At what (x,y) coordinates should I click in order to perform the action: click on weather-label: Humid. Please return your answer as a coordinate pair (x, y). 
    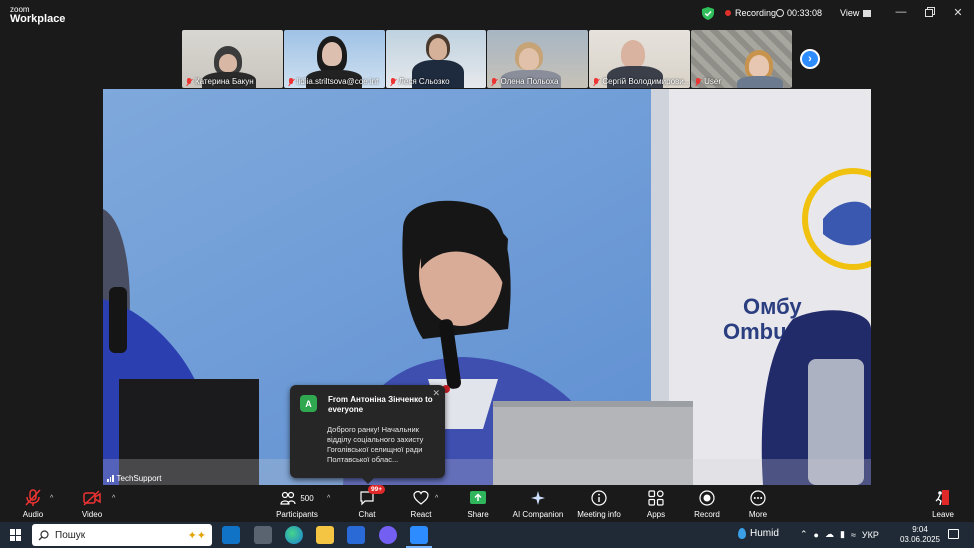
    Looking at the image, I should click on (764, 533).